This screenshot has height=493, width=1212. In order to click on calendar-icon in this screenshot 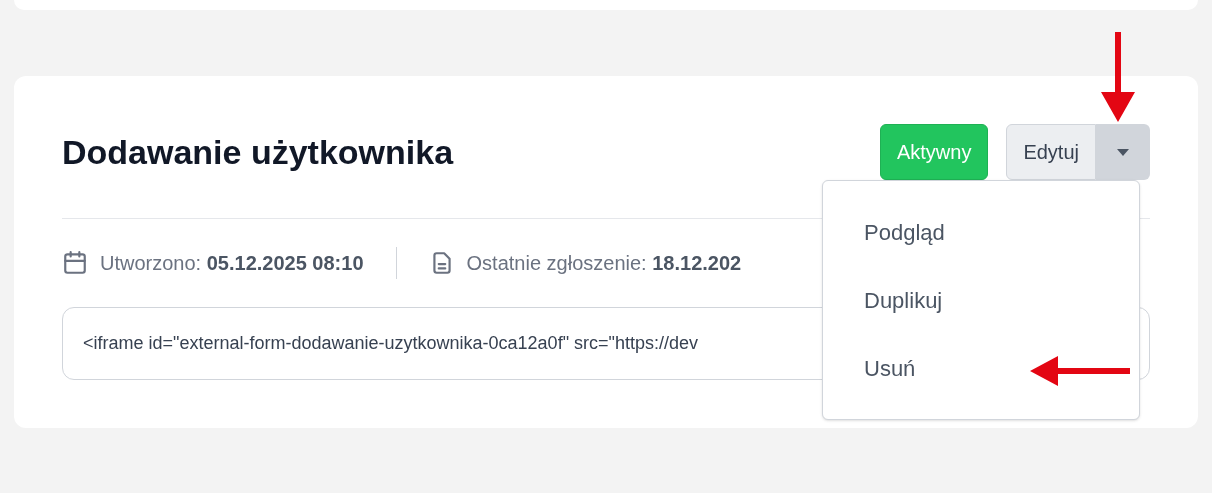, I will do `click(75, 263)`.